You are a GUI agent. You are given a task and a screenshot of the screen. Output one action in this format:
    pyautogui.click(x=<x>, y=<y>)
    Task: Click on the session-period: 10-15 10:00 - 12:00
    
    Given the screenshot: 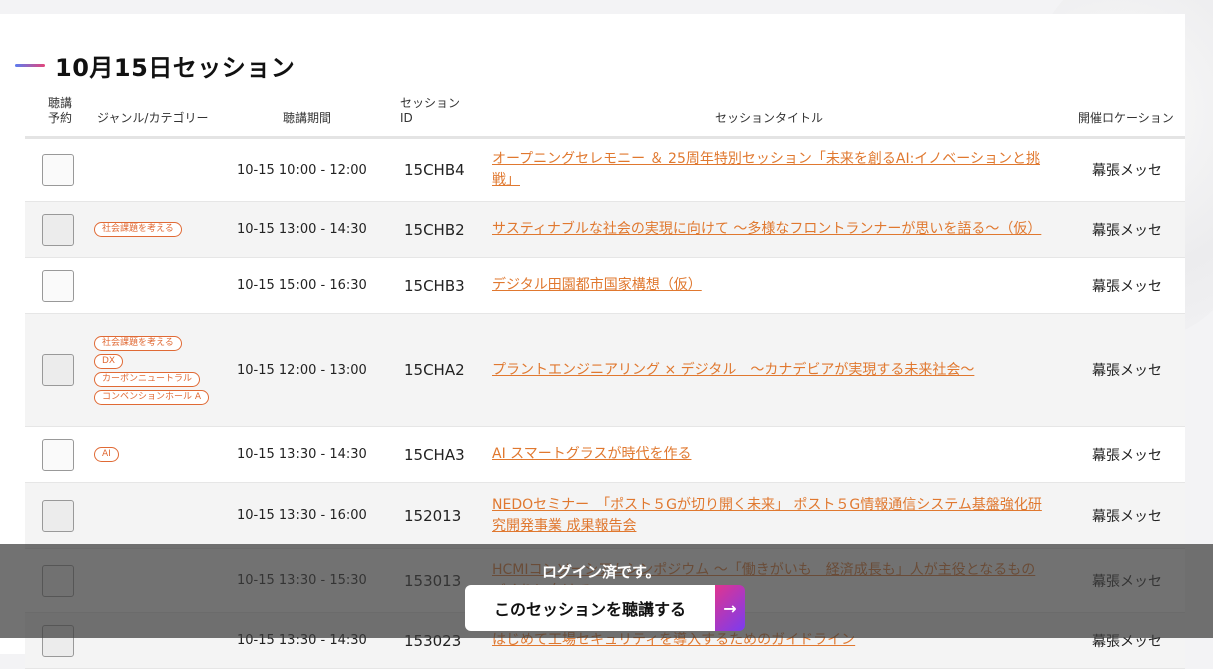 What is the action you would take?
    pyautogui.click(x=302, y=170)
    